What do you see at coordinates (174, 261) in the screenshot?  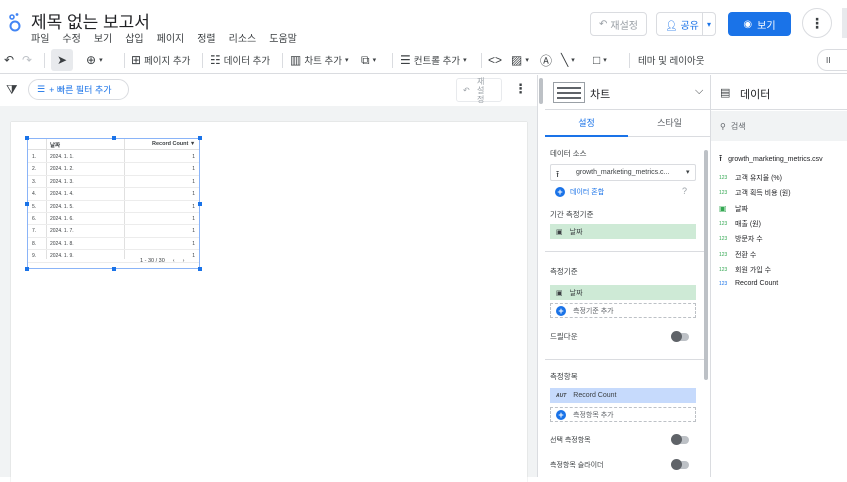 I see `prev-page-icon: ‹` at bounding box center [174, 261].